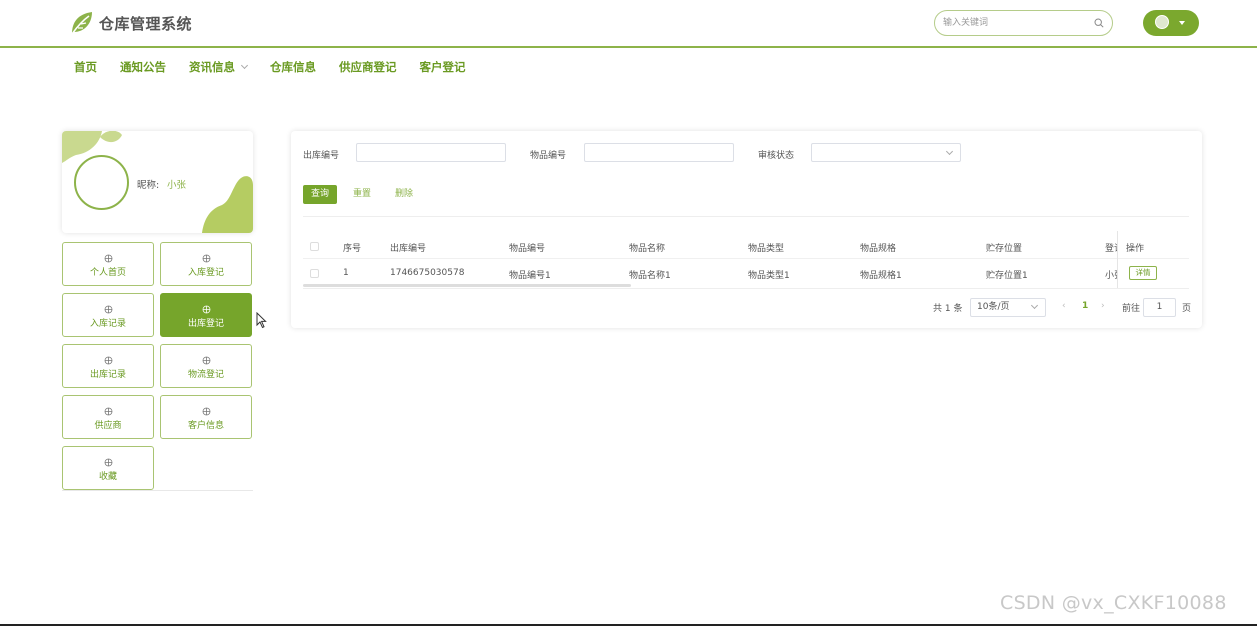  What do you see at coordinates (431, 152) in the screenshot?
I see `outbound-no-input` at bounding box center [431, 152].